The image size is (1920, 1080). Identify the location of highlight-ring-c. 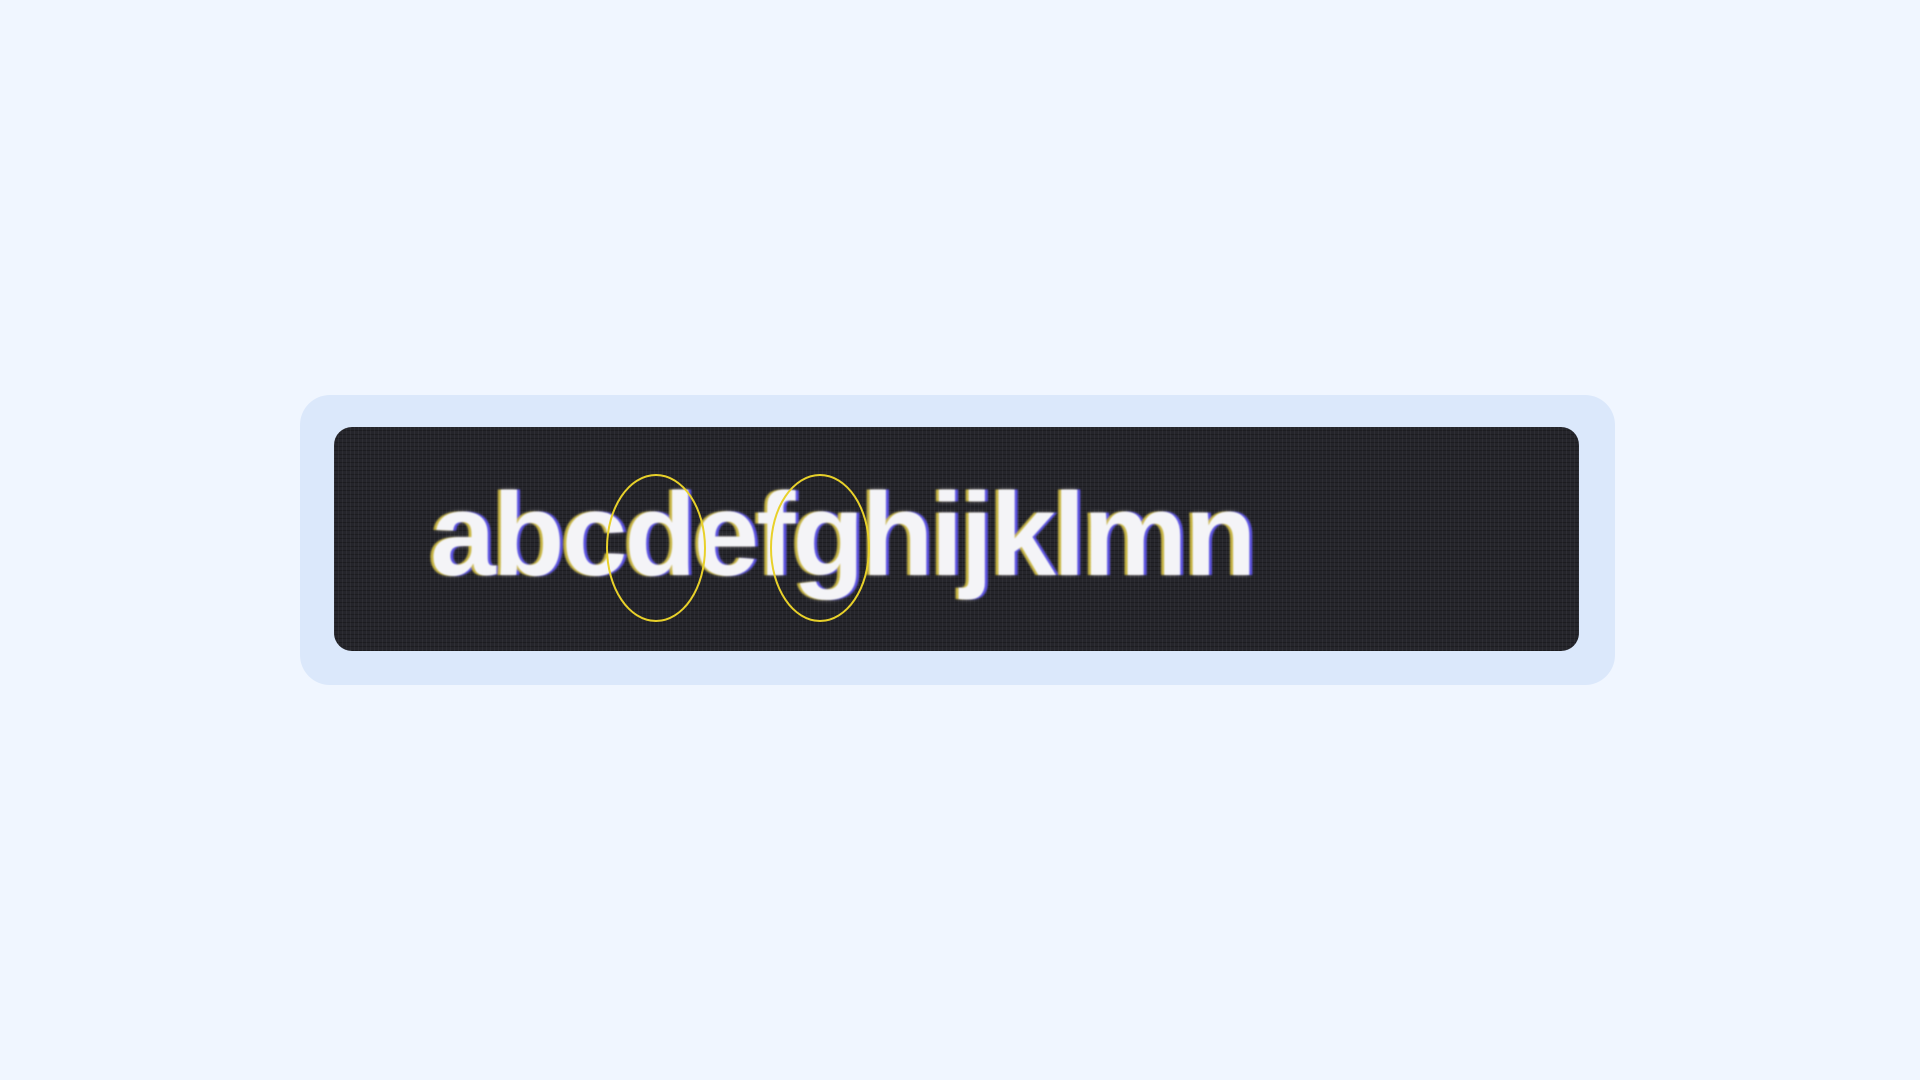
(656, 548).